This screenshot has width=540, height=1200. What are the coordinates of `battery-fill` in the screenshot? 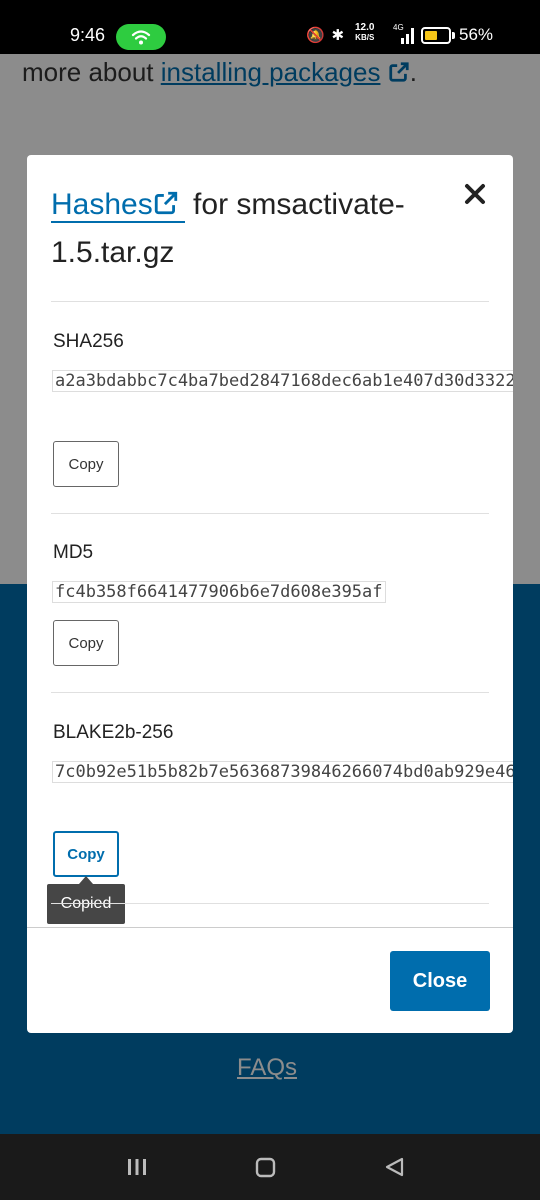 It's located at (431, 35).